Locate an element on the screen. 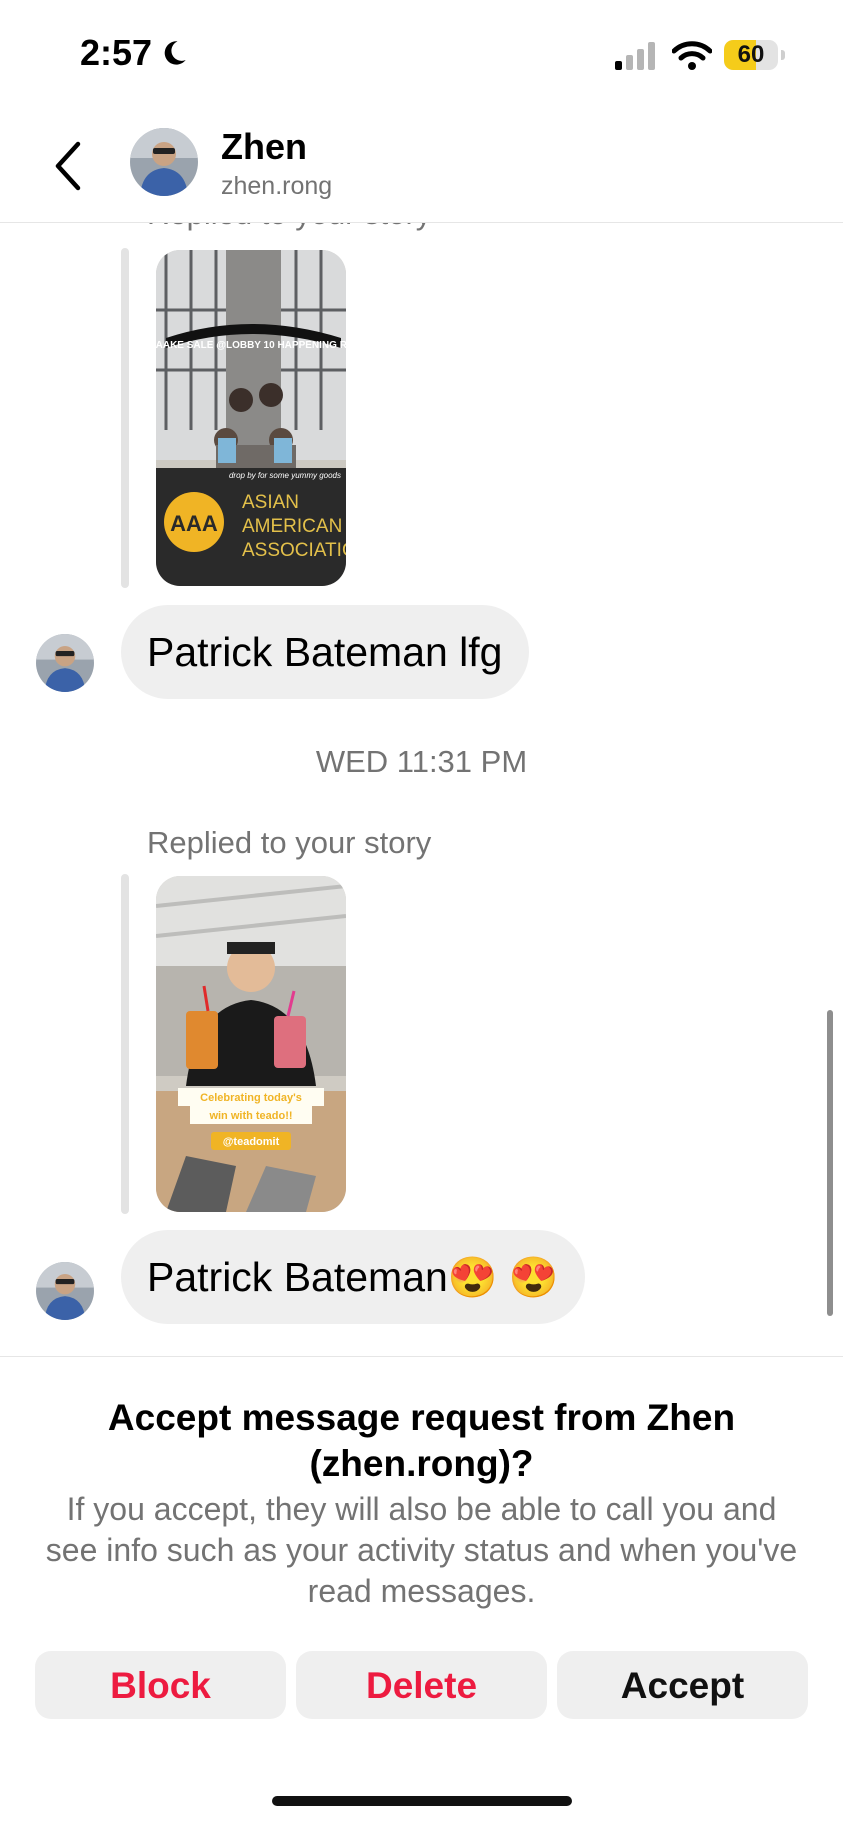 The height and width of the screenshot is (1825, 843). delete-button: Delete is located at coordinates (421, 1685).